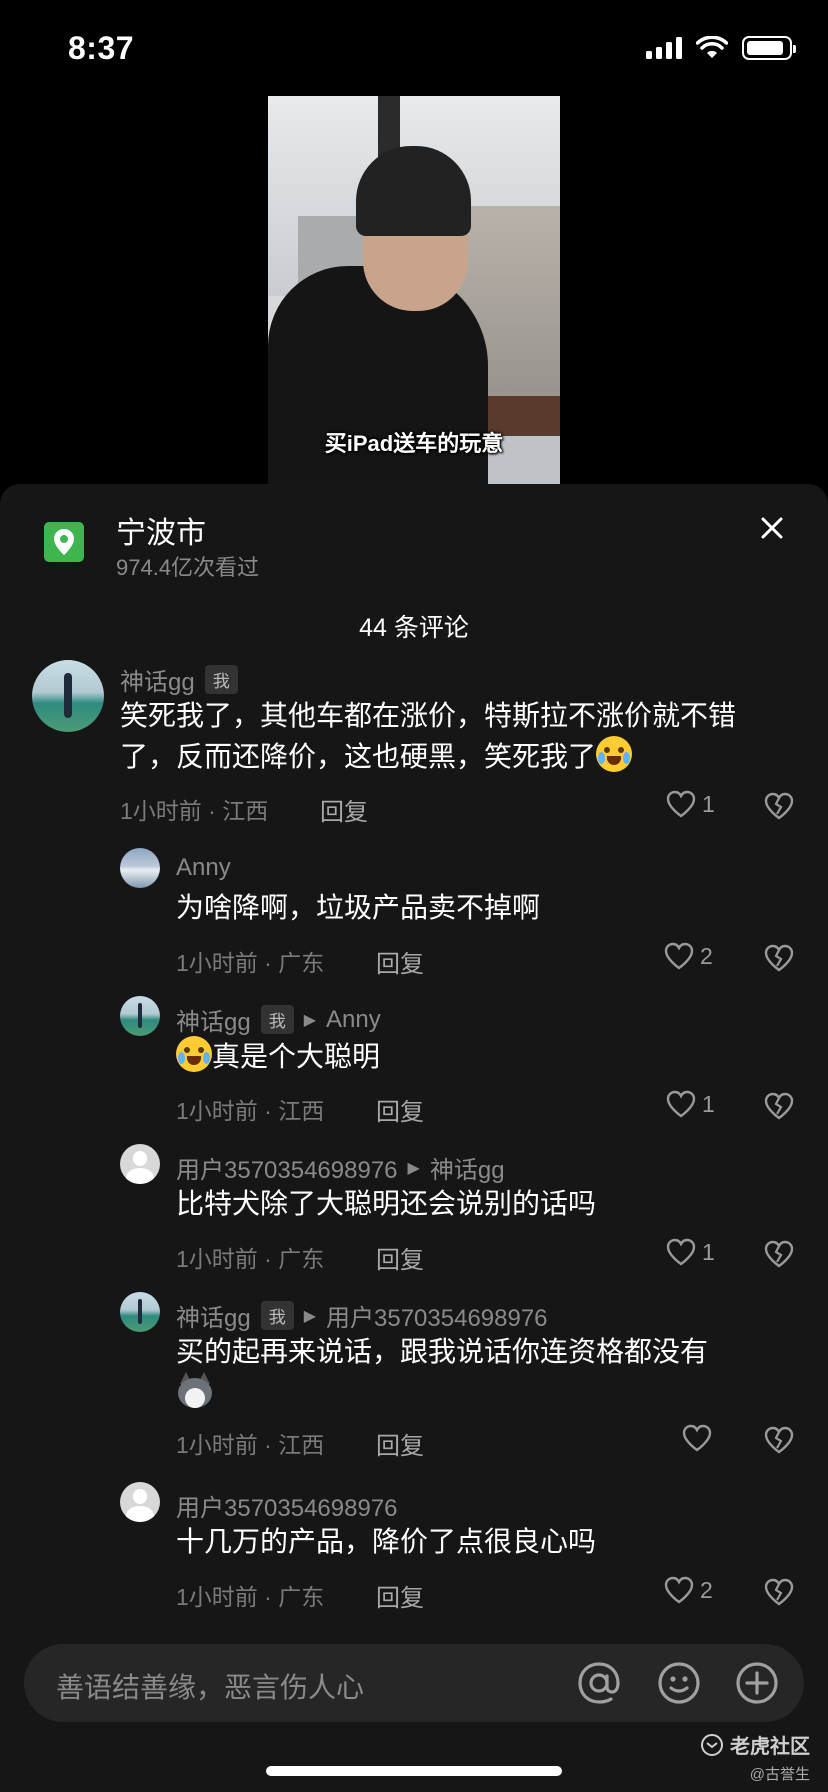 The height and width of the screenshot is (1792, 828). What do you see at coordinates (188, 567) in the screenshot?
I see `location-views: 974.4亿次看过` at bounding box center [188, 567].